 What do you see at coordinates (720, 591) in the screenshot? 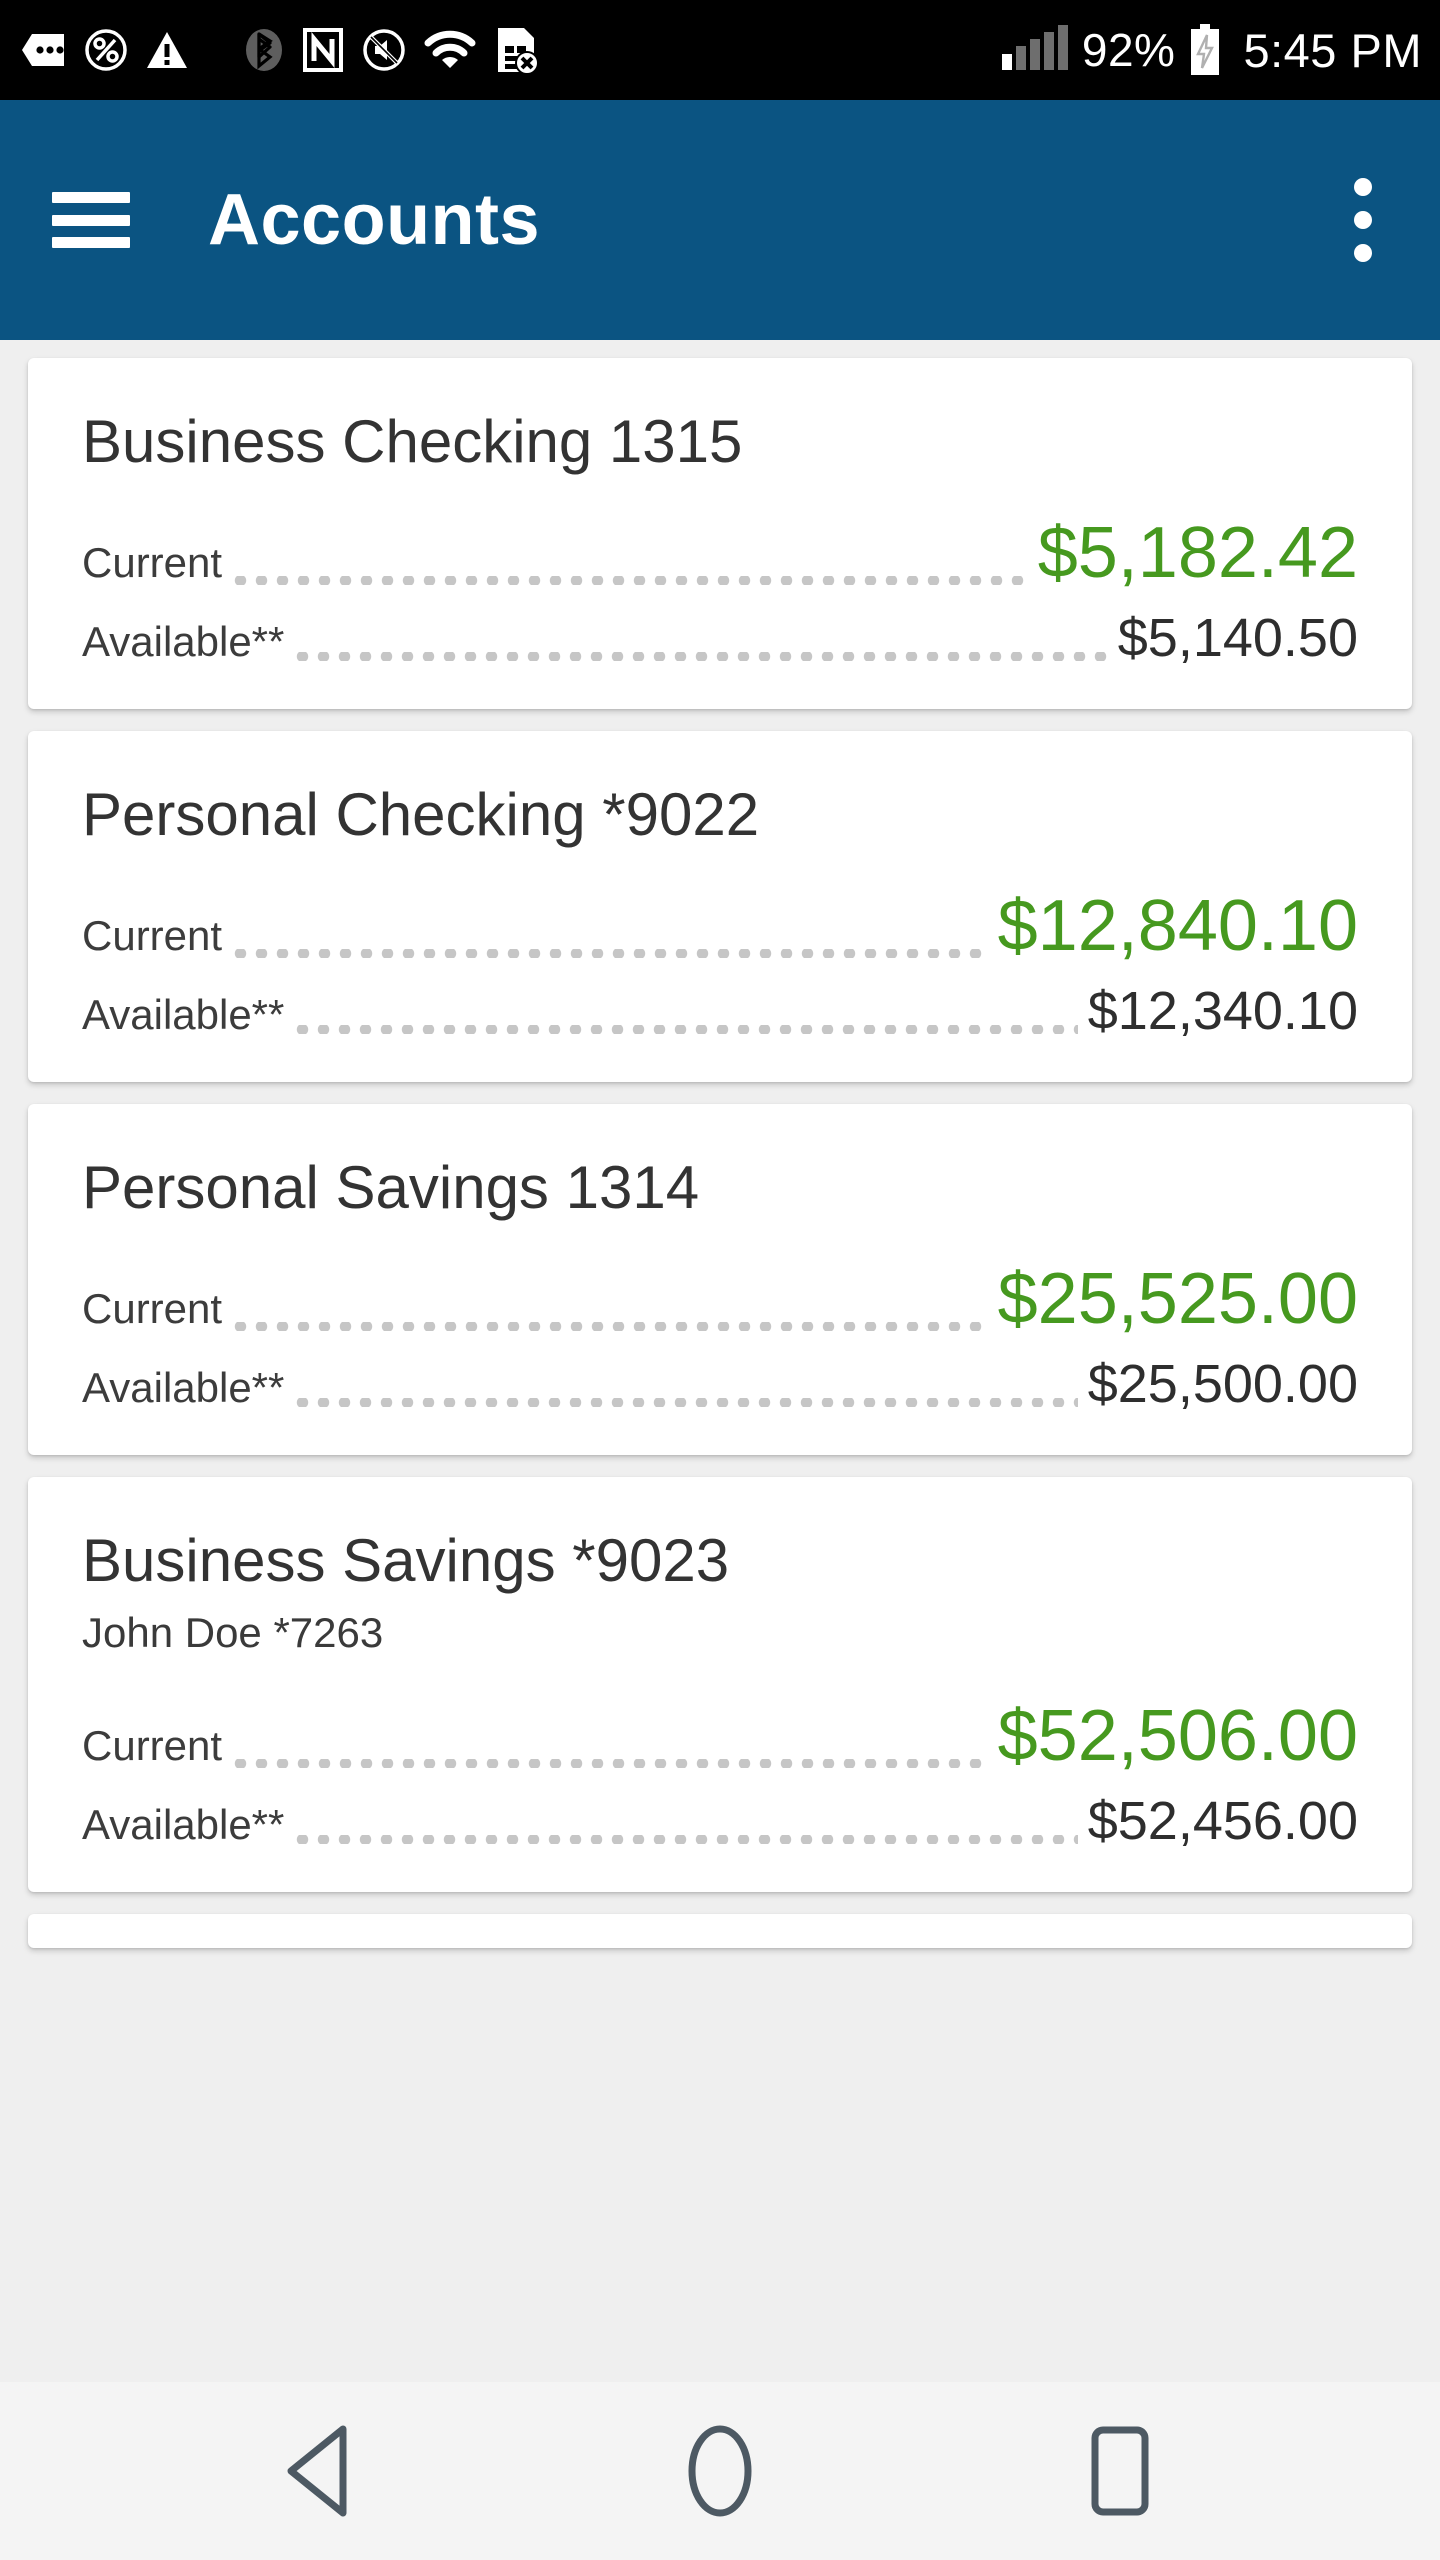
I see `balance-block: Current $5,182.42 Available** $5,140.50` at bounding box center [720, 591].